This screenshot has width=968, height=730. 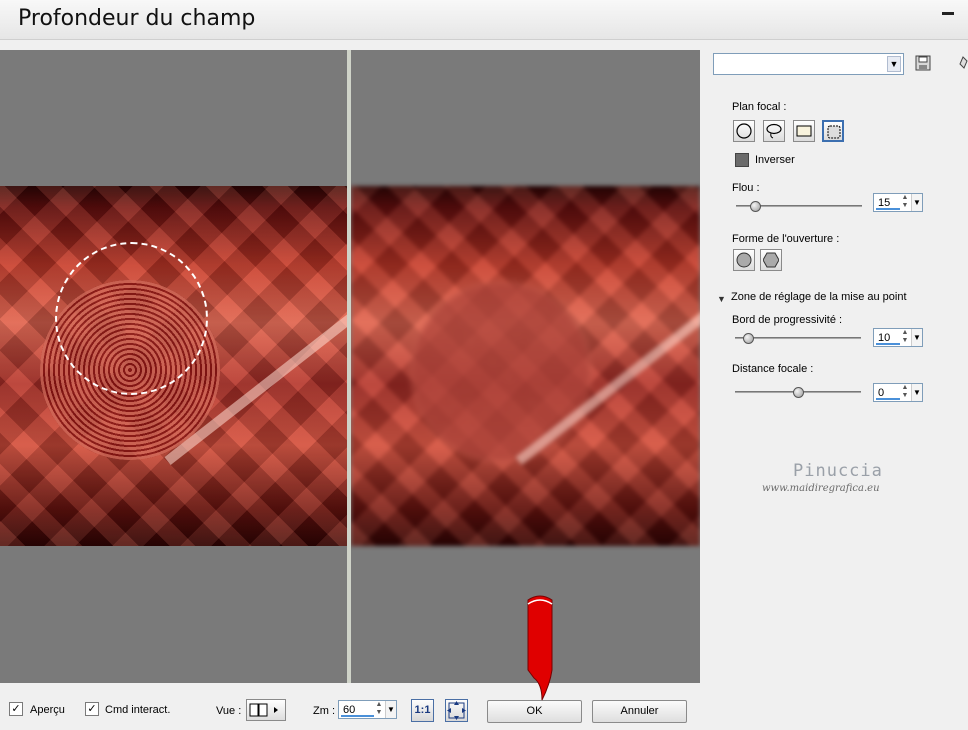 I want to click on feather-label: Bord de progressivité :, so click(x=787, y=320).